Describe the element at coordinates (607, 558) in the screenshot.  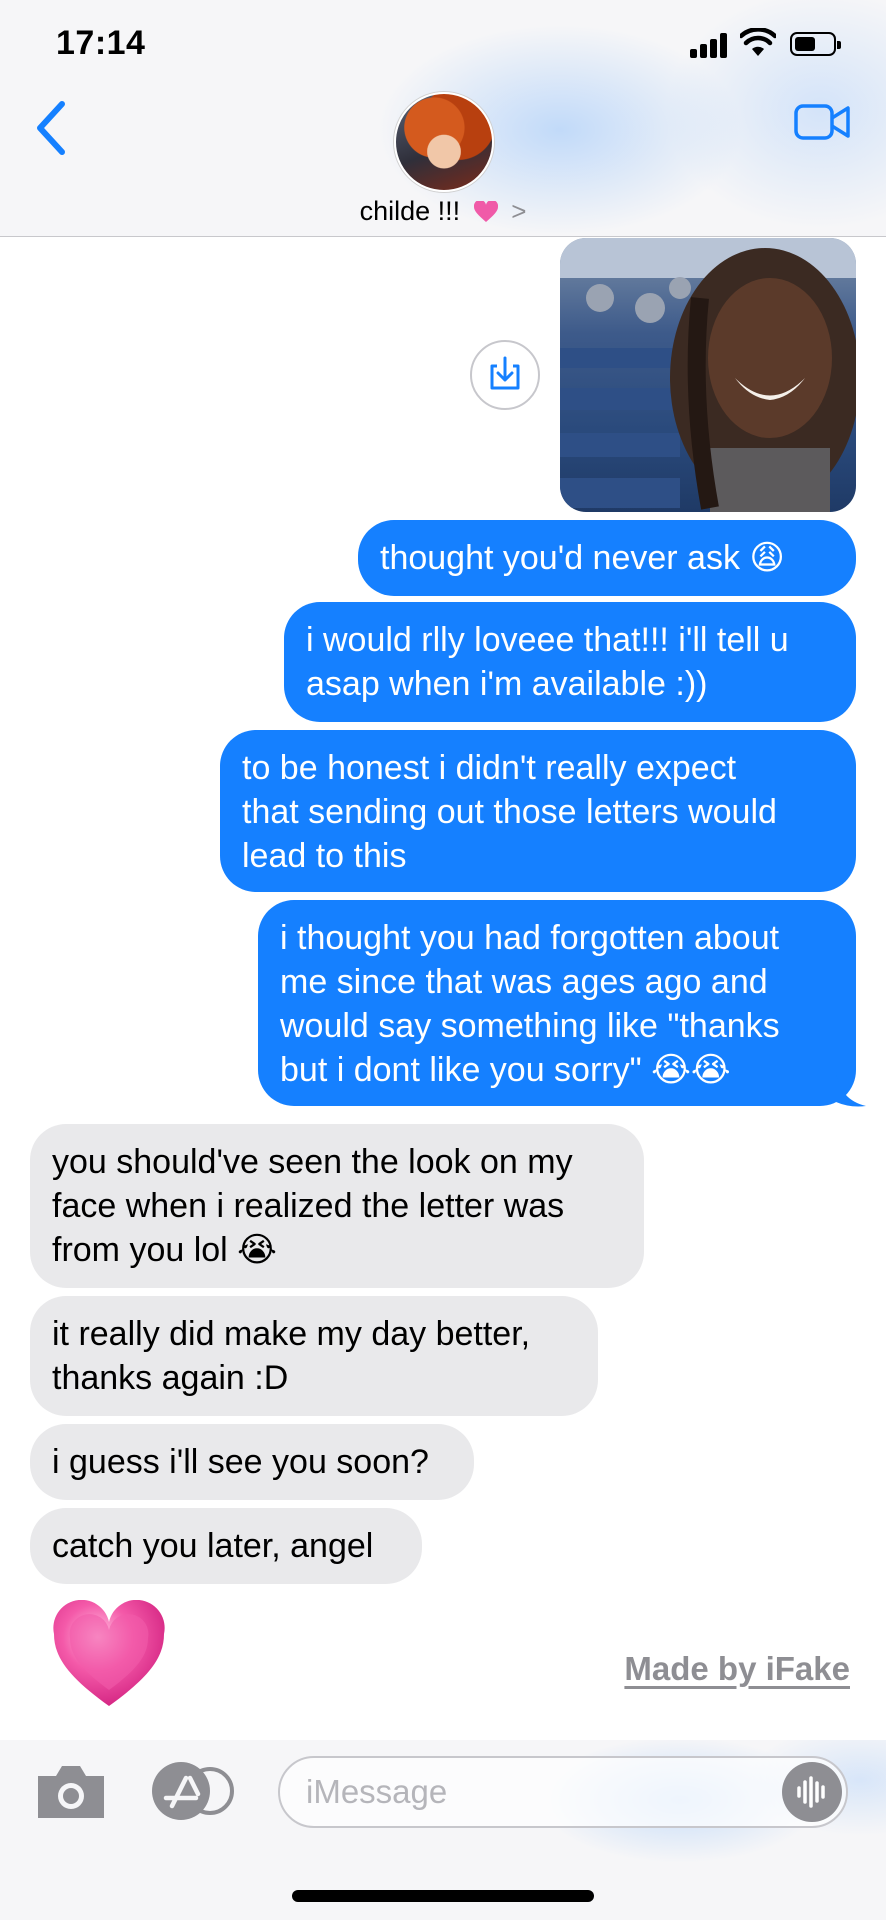
I see `message-sent: thought you'd never ask 😩` at that location.